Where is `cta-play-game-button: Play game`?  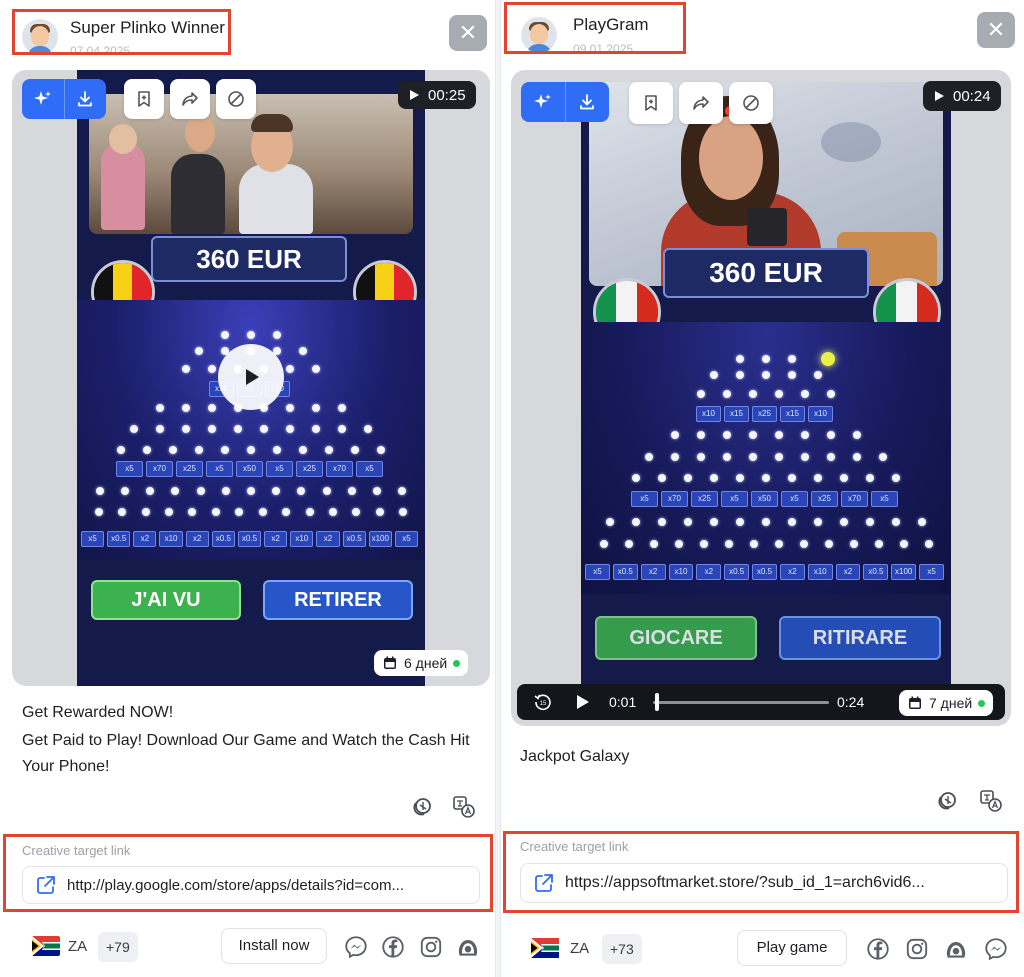
cta-play-game-button: Play game is located at coordinates (792, 948).